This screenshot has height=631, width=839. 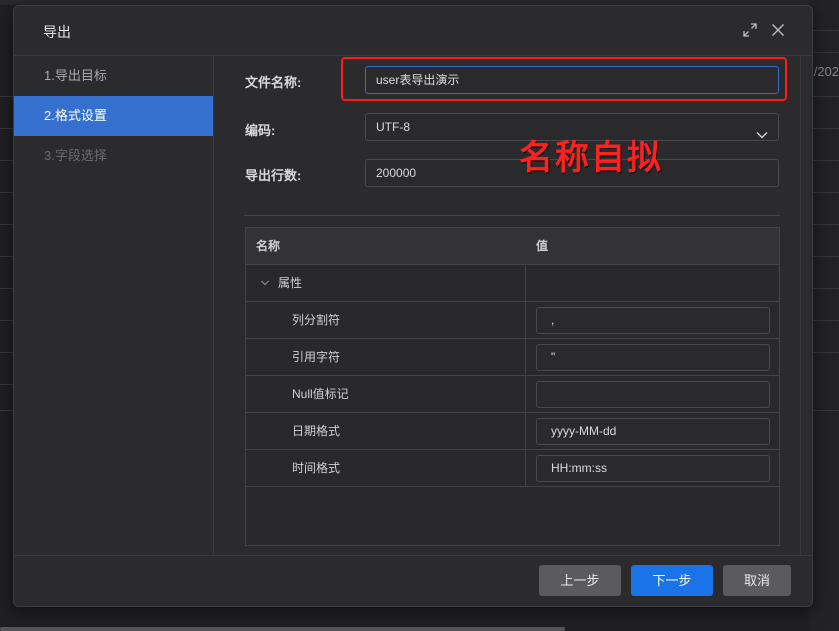 I want to click on dialog-title: 导出, so click(x=57, y=32).